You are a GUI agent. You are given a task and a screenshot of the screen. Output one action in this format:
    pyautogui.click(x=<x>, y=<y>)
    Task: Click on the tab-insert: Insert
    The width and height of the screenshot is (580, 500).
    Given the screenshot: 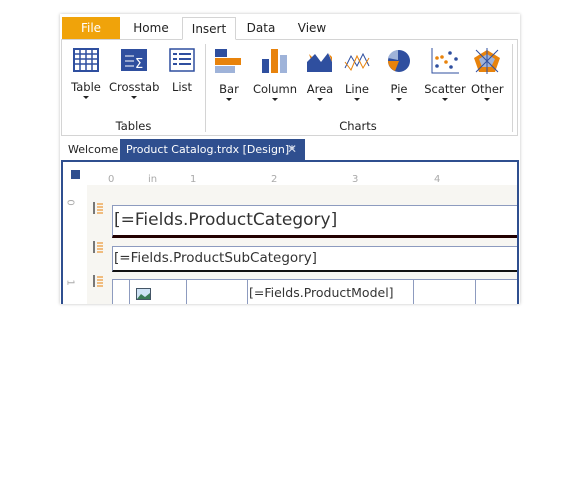 What is the action you would take?
    pyautogui.click(x=209, y=28)
    